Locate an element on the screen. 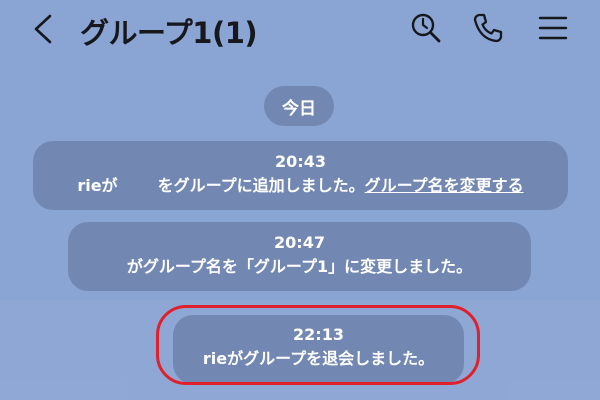 The width and height of the screenshot is (600, 400). search-icon is located at coordinates (426, 28).